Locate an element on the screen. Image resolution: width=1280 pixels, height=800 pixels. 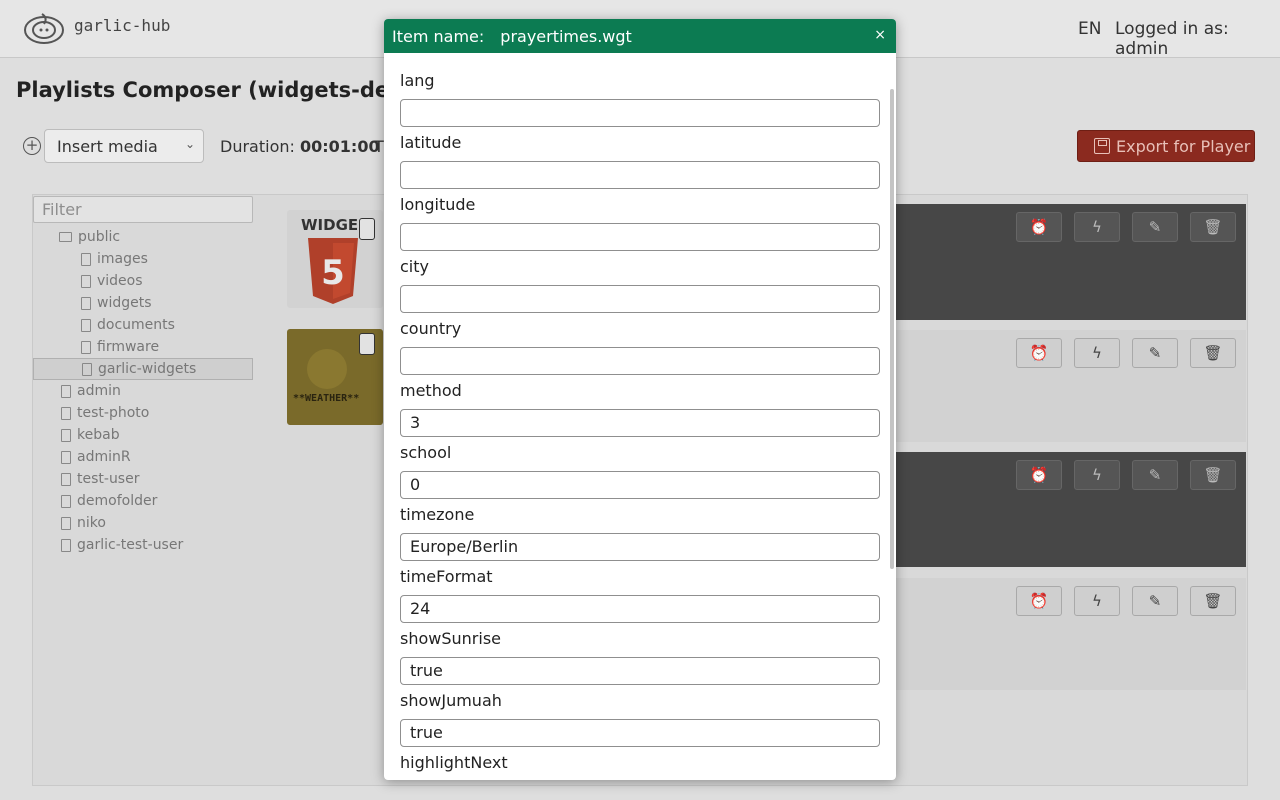
modal-header: Item name: prayertimes.wgt × is located at coordinates (640, 36).